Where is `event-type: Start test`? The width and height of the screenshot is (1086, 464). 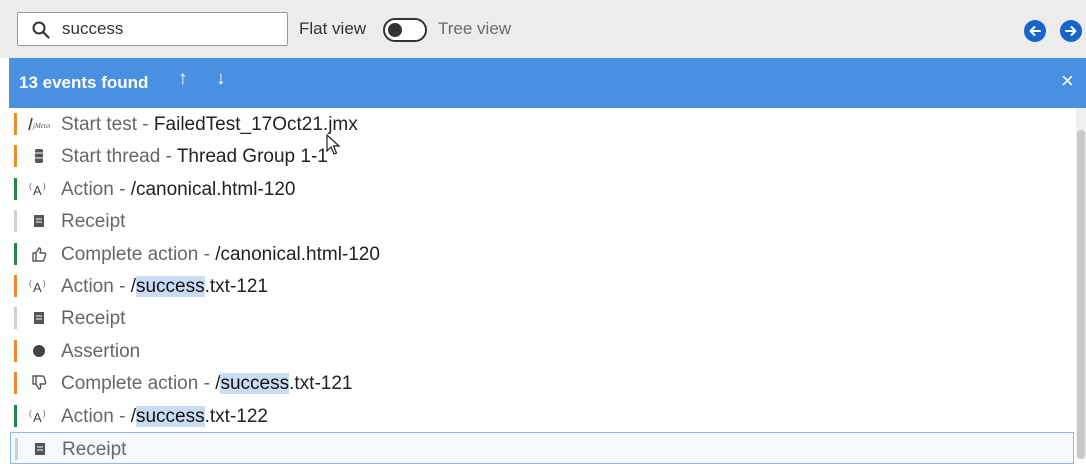
event-type: Start test is located at coordinates (99, 124).